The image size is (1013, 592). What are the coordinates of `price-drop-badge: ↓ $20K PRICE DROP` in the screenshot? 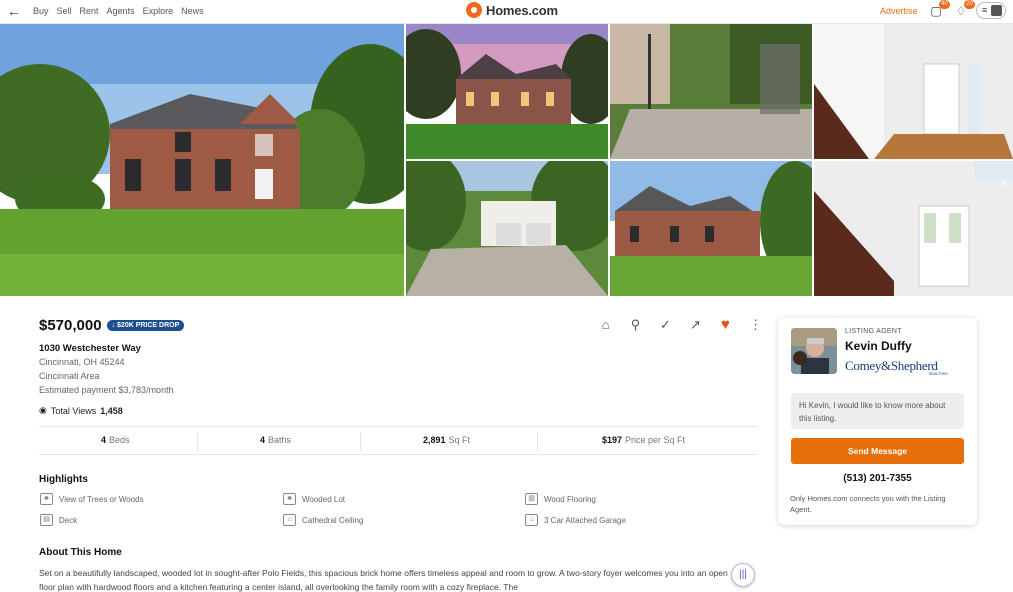 It's located at (145, 325).